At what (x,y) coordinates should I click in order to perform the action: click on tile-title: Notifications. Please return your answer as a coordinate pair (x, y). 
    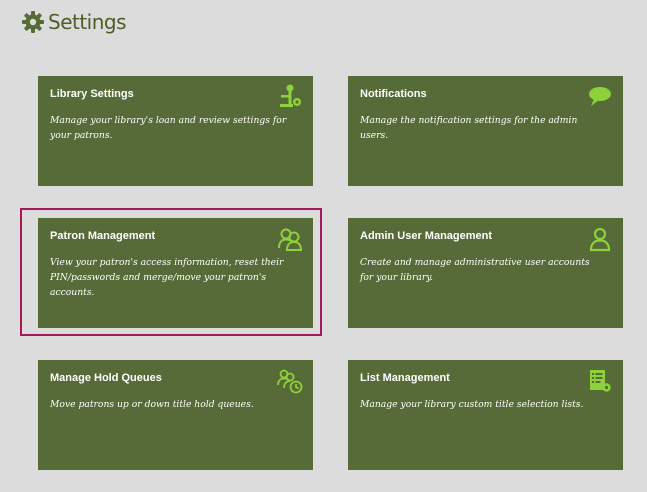
    Looking at the image, I should click on (393, 94).